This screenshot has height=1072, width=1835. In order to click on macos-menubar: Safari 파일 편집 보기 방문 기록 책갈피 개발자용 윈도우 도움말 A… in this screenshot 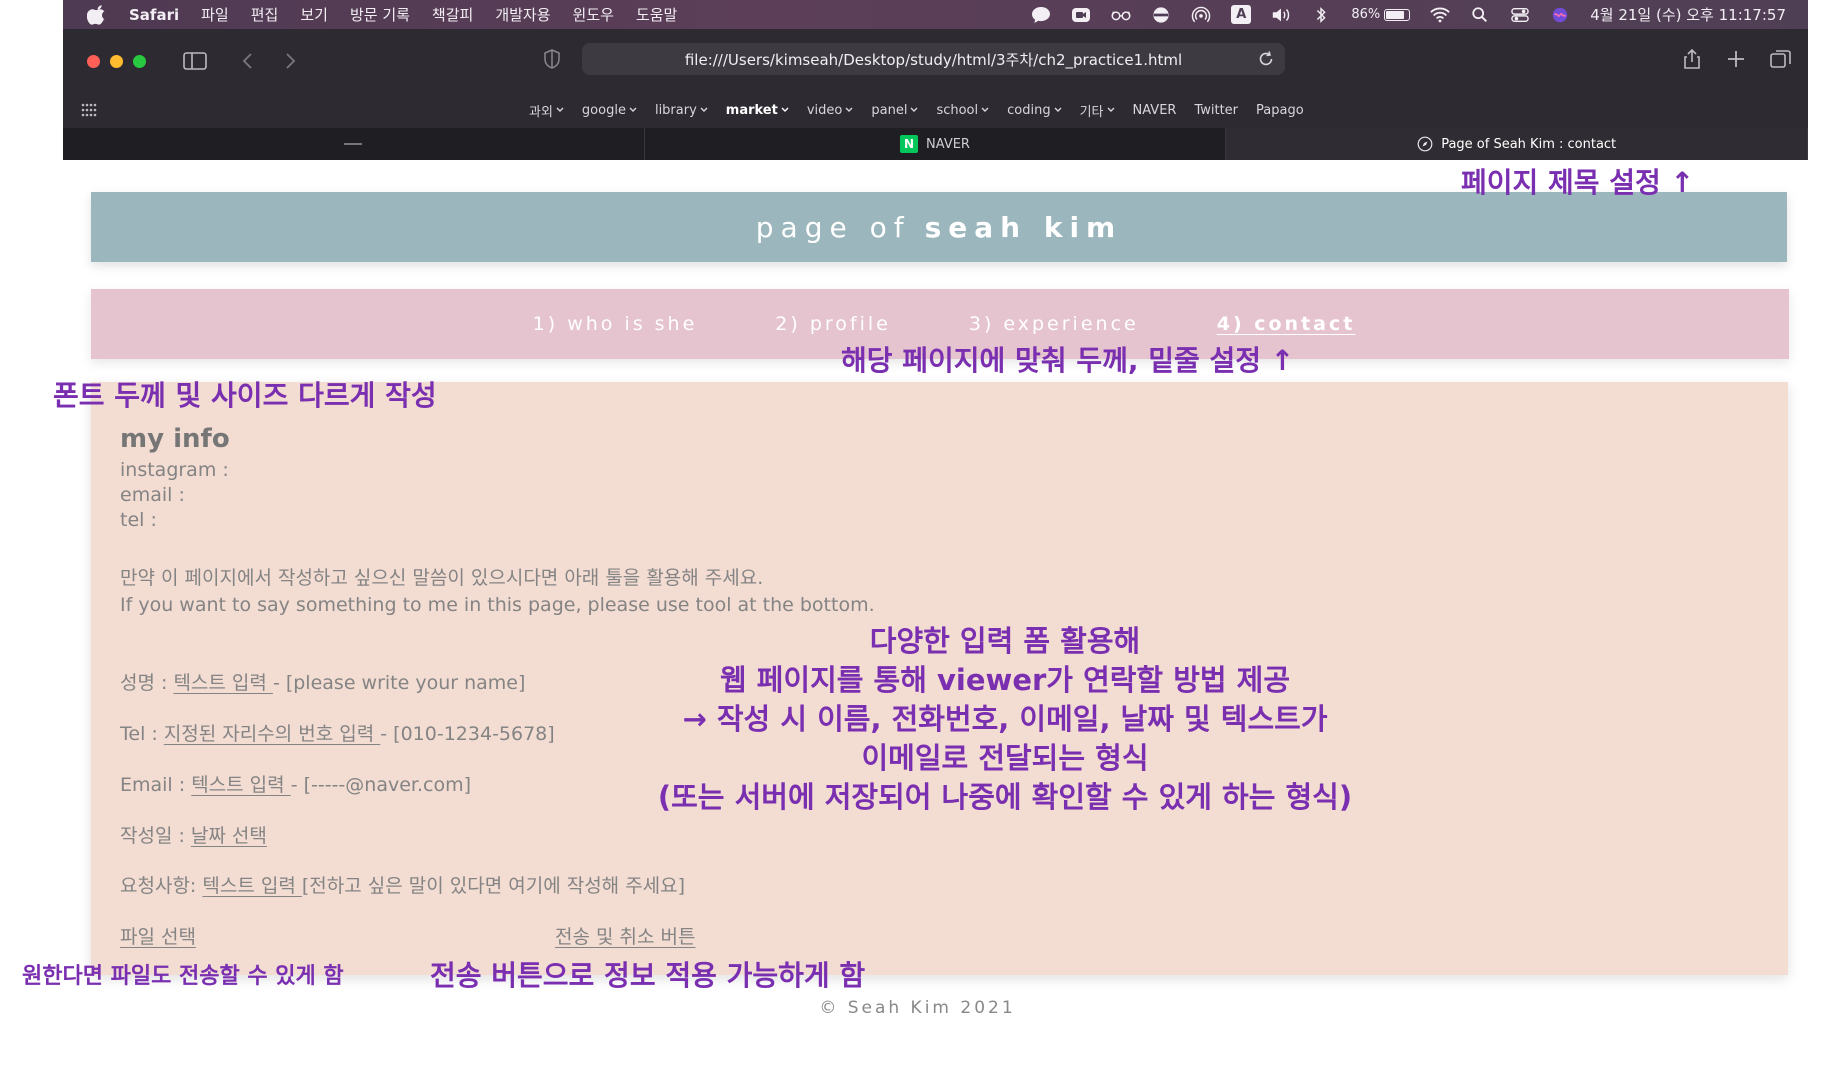, I will do `click(935, 14)`.